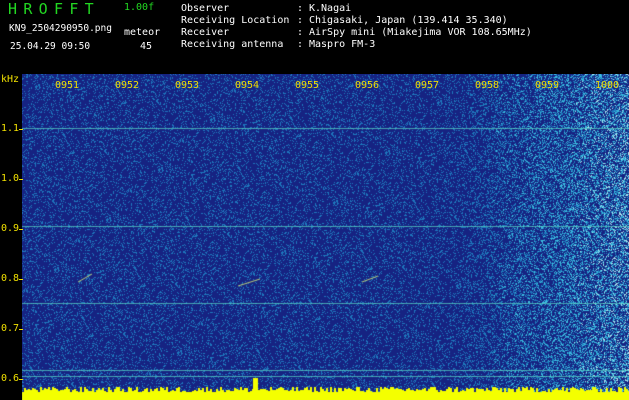  I want to click on x-tick-label: 0951, so click(67, 85).